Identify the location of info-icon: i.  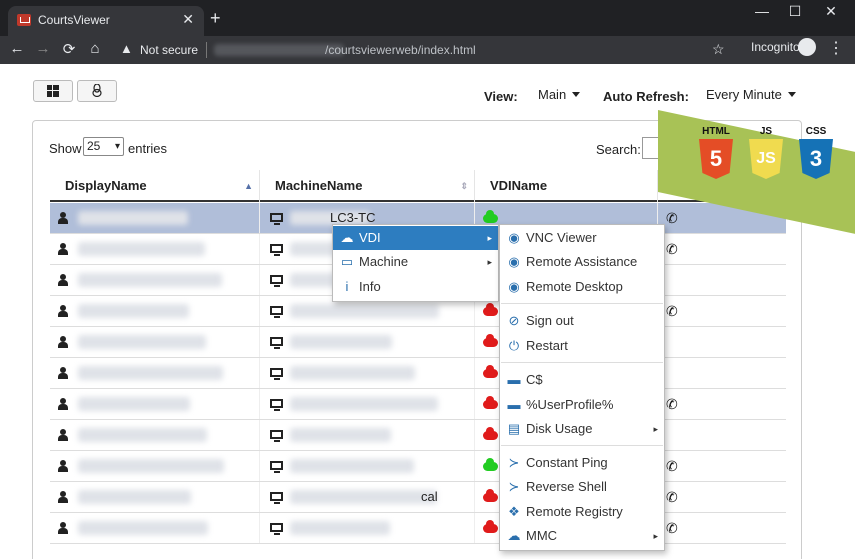
(347, 286).